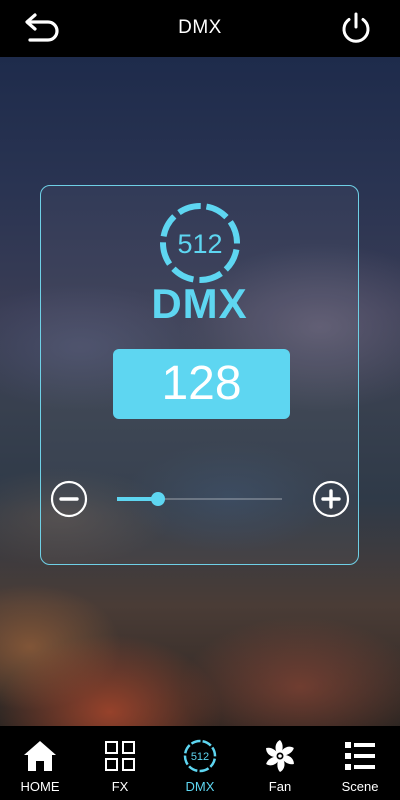 This screenshot has height=800, width=400. Describe the element at coordinates (200, 28) in the screenshot. I see `top-bar: DMX` at that location.